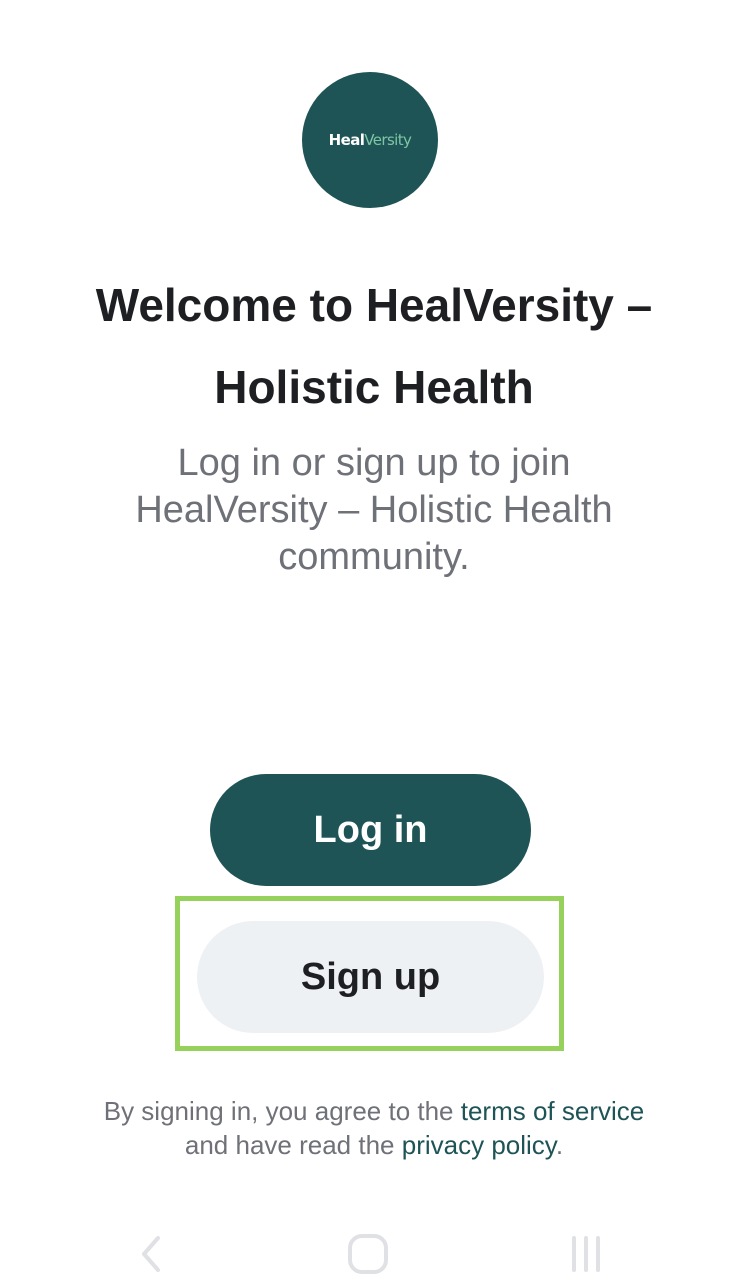 This screenshot has width=748, height=1286. Describe the element at coordinates (368, 1254) in the screenshot. I see `home-icon` at that location.